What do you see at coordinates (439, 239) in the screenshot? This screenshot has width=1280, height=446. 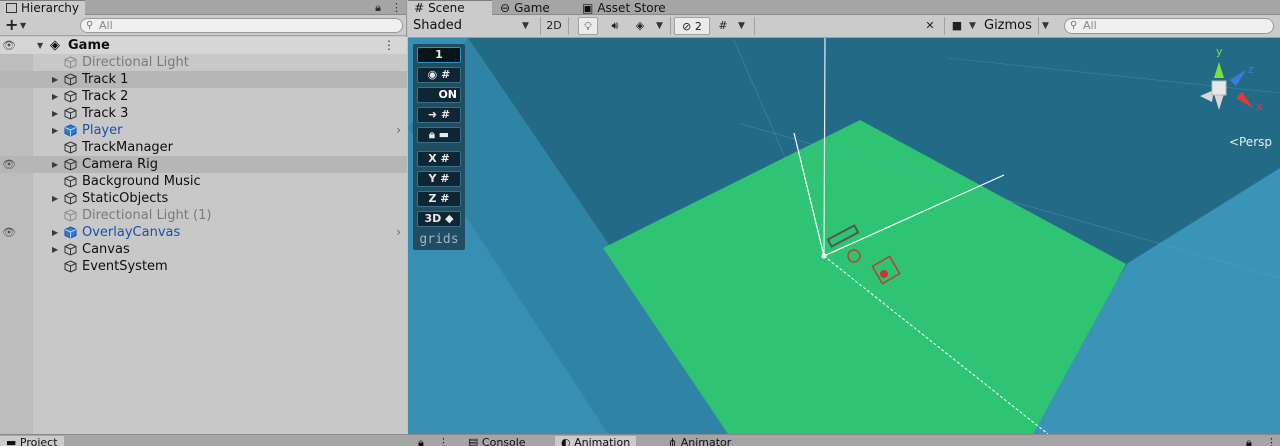 I see `grid-toolbar-caption: grids` at bounding box center [439, 239].